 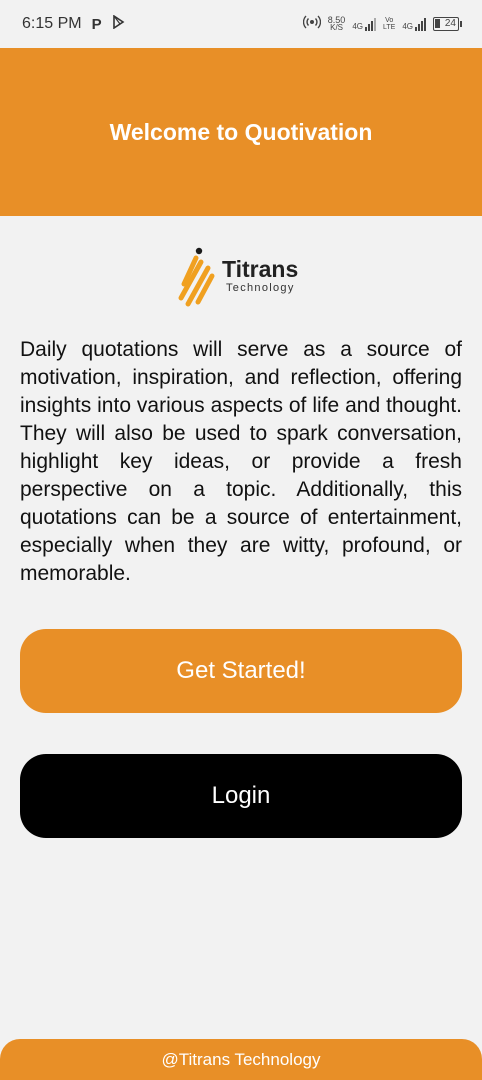 I want to click on titrans-logo: Titrans Technology, so click(x=241, y=275).